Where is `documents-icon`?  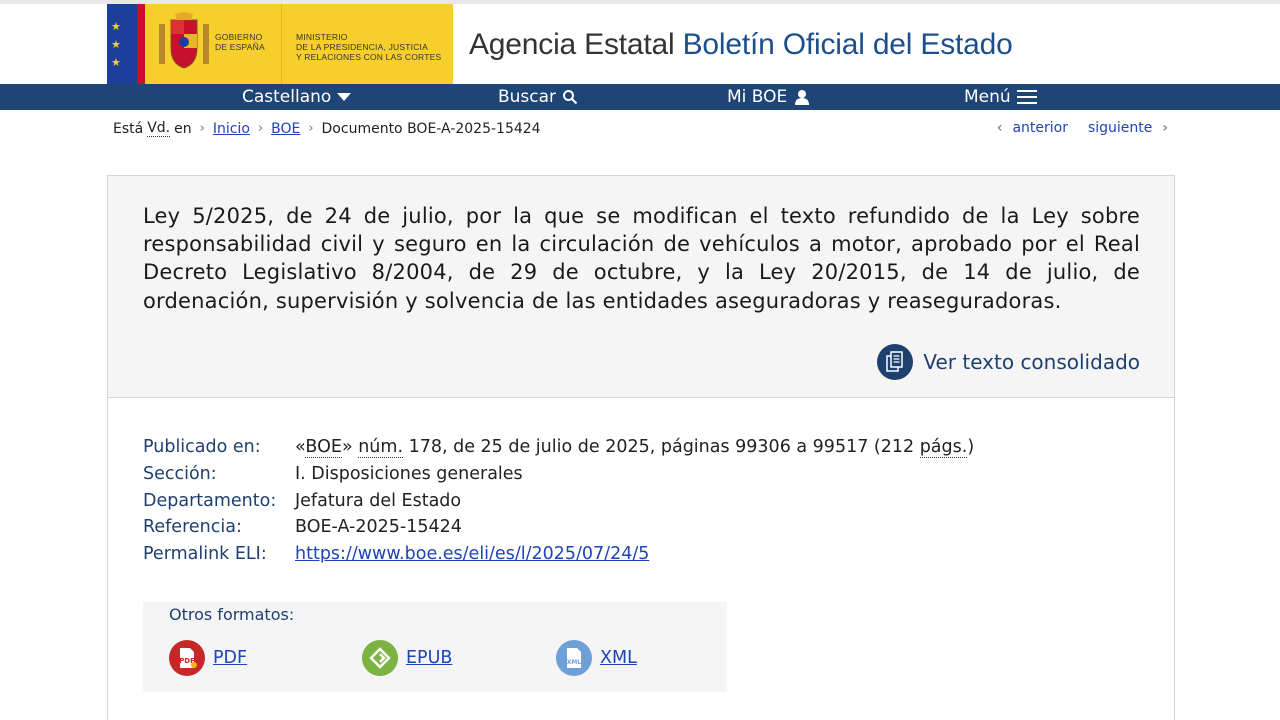 documents-icon is located at coordinates (895, 362).